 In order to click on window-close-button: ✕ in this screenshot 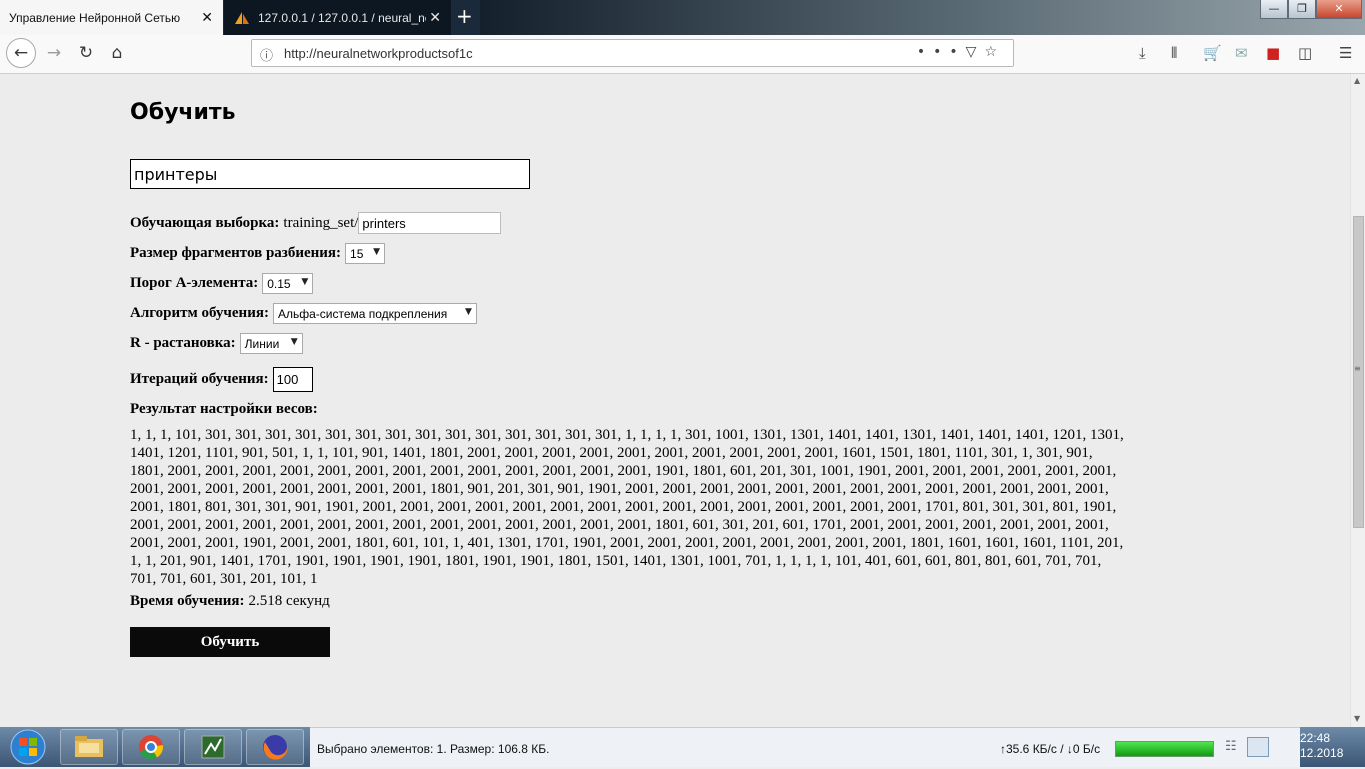, I will do `click(1339, 9)`.